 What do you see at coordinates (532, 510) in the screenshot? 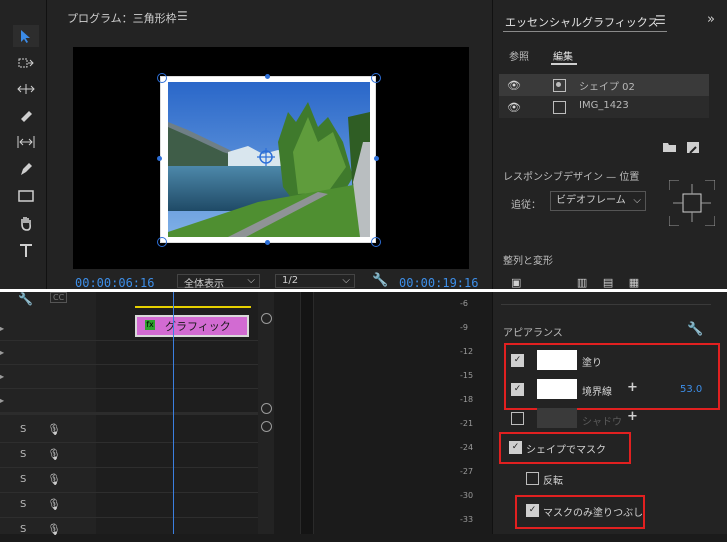
I see `mask-fill-only-checkbox: ✓` at bounding box center [532, 510].